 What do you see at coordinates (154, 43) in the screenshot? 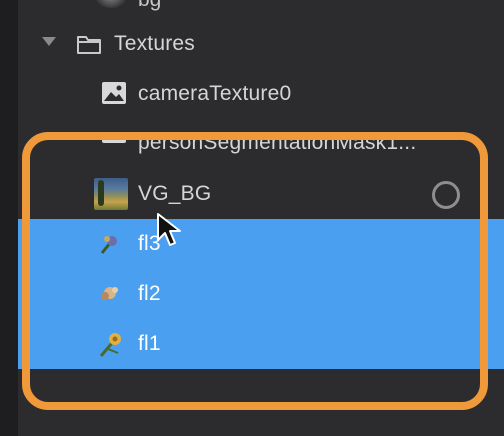
I see `folder-label: Textures` at bounding box center [154, 43].